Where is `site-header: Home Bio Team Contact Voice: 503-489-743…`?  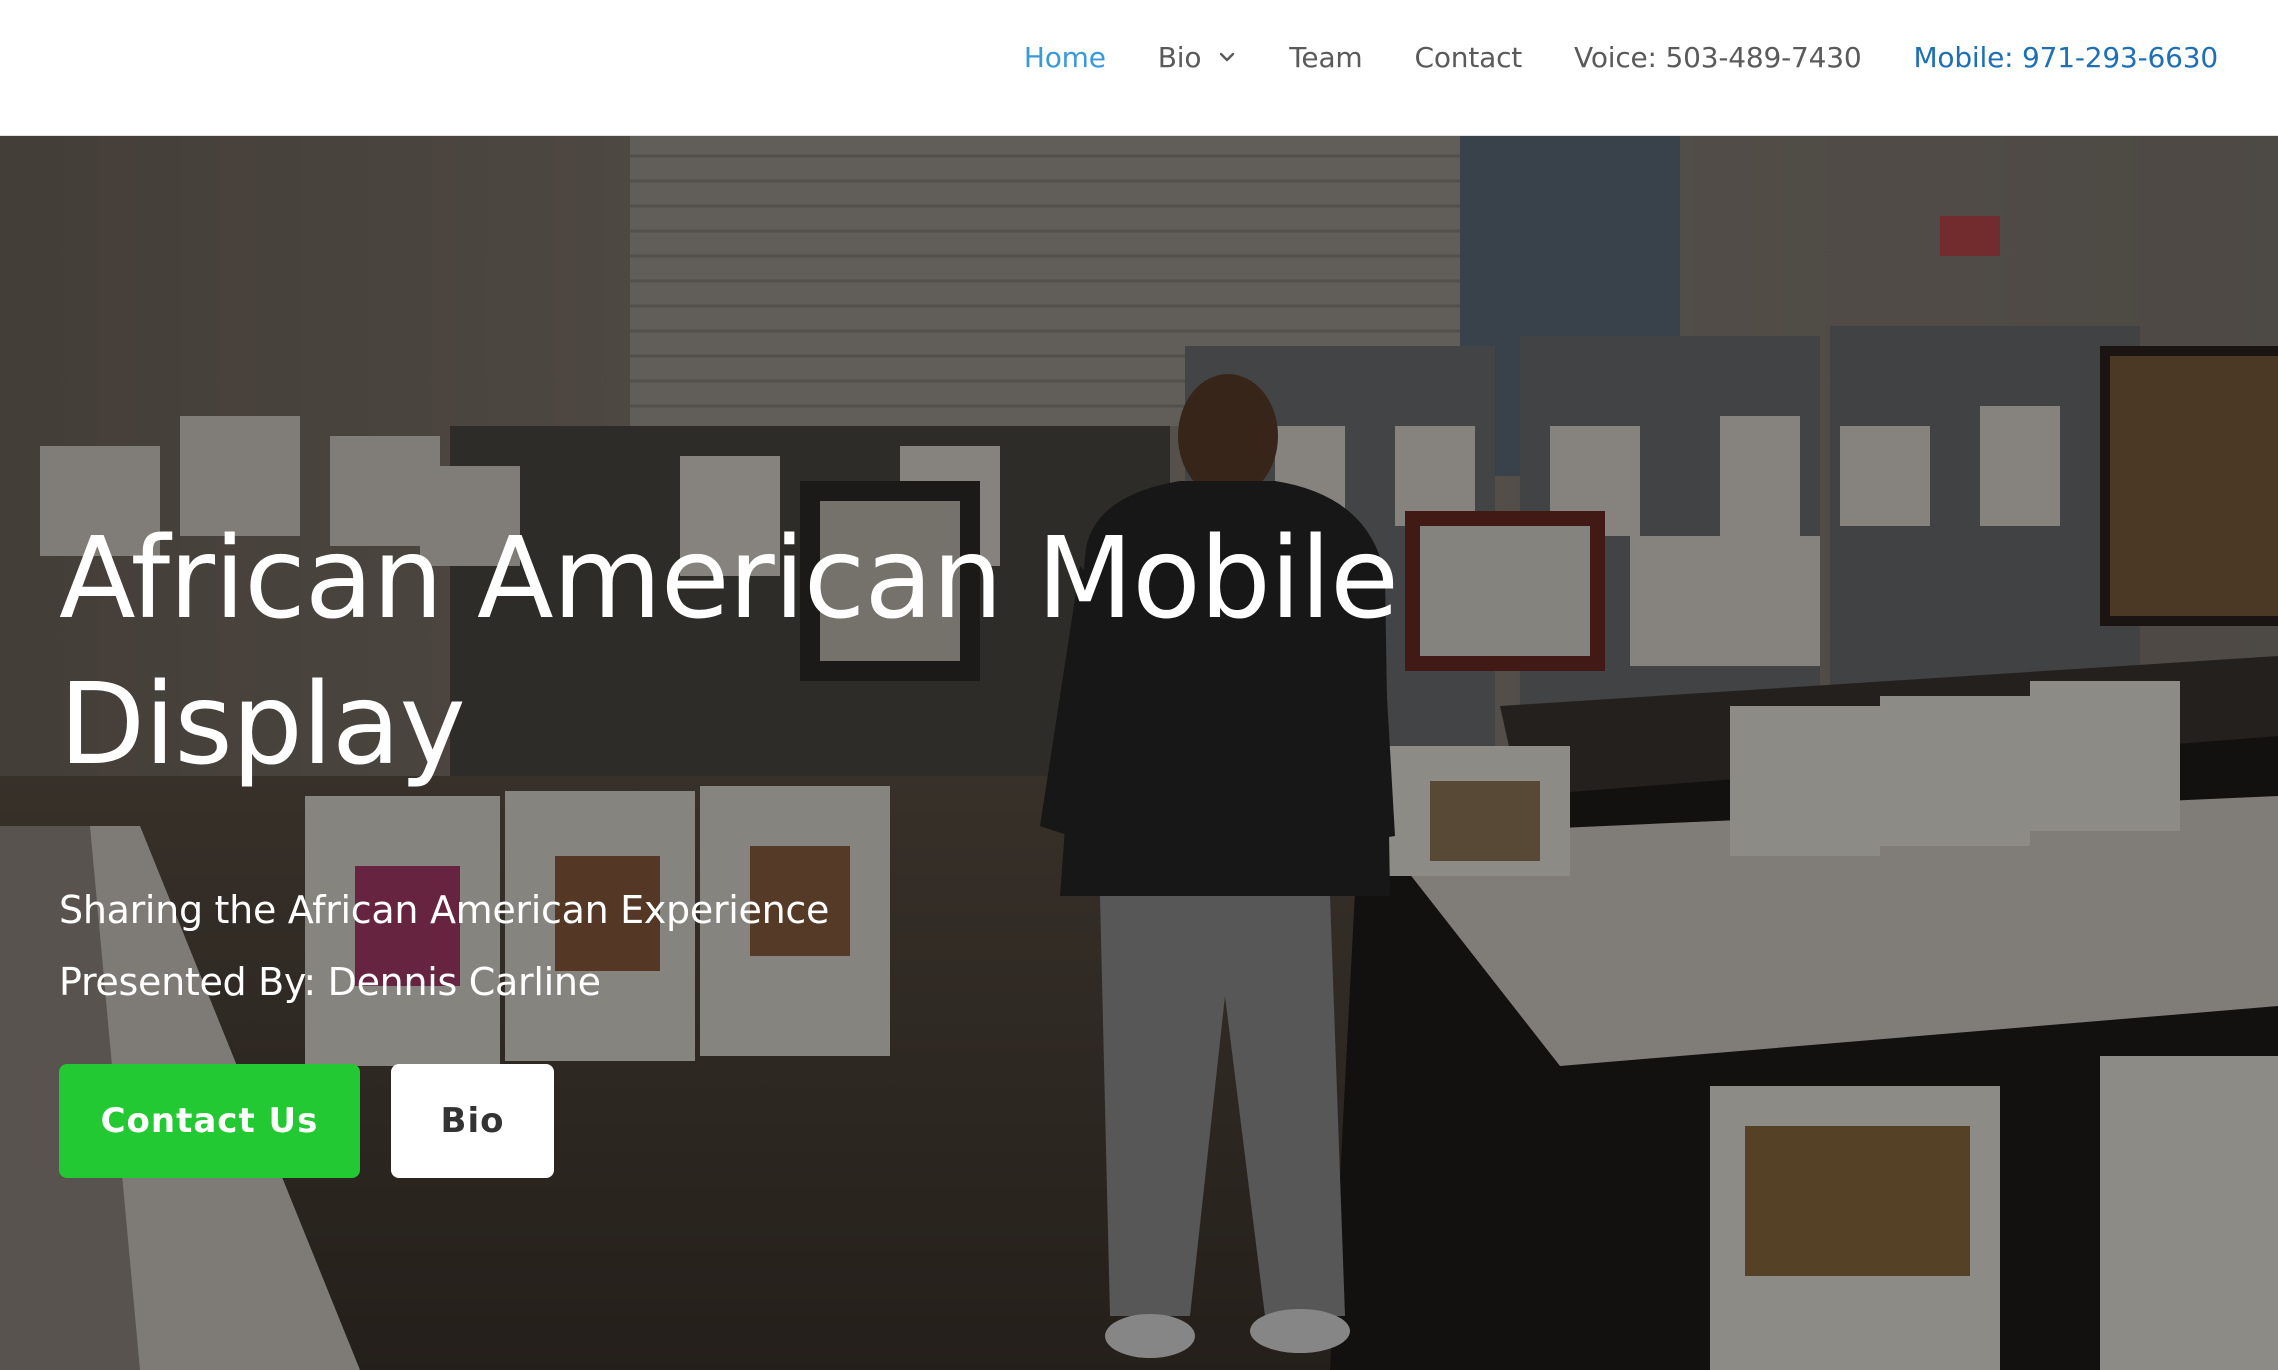 site-header: Home Bio Team Contact Voice: 503-489-743… is located at coordinates (1139, 68).